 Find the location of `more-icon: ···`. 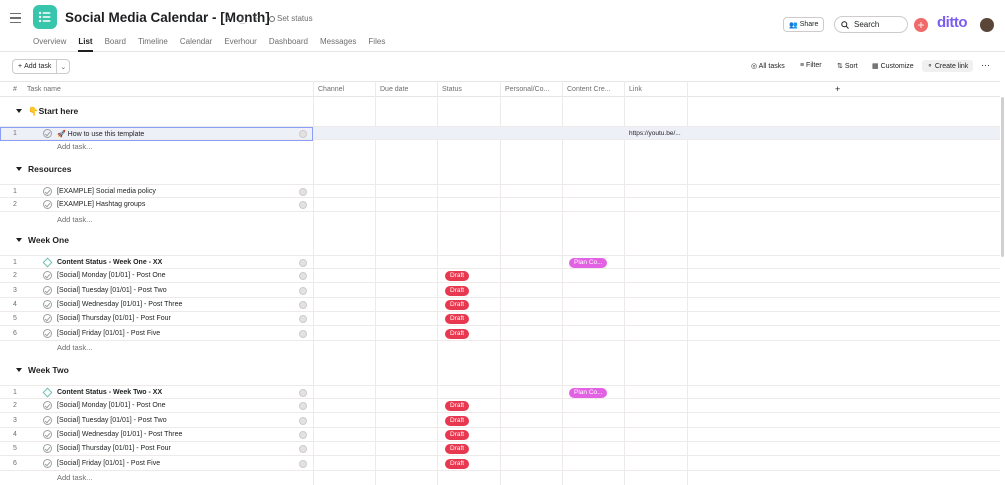

more-icon: ··· is located at coordinates (985, 65).